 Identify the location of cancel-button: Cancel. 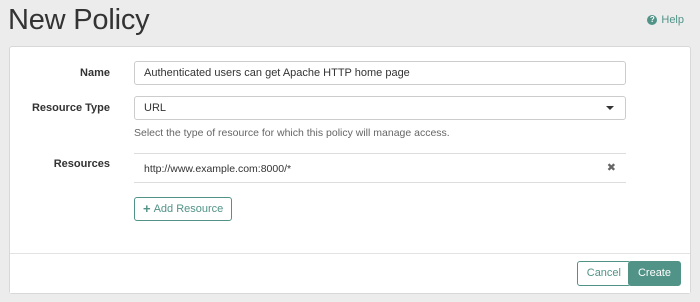
(603, 273).